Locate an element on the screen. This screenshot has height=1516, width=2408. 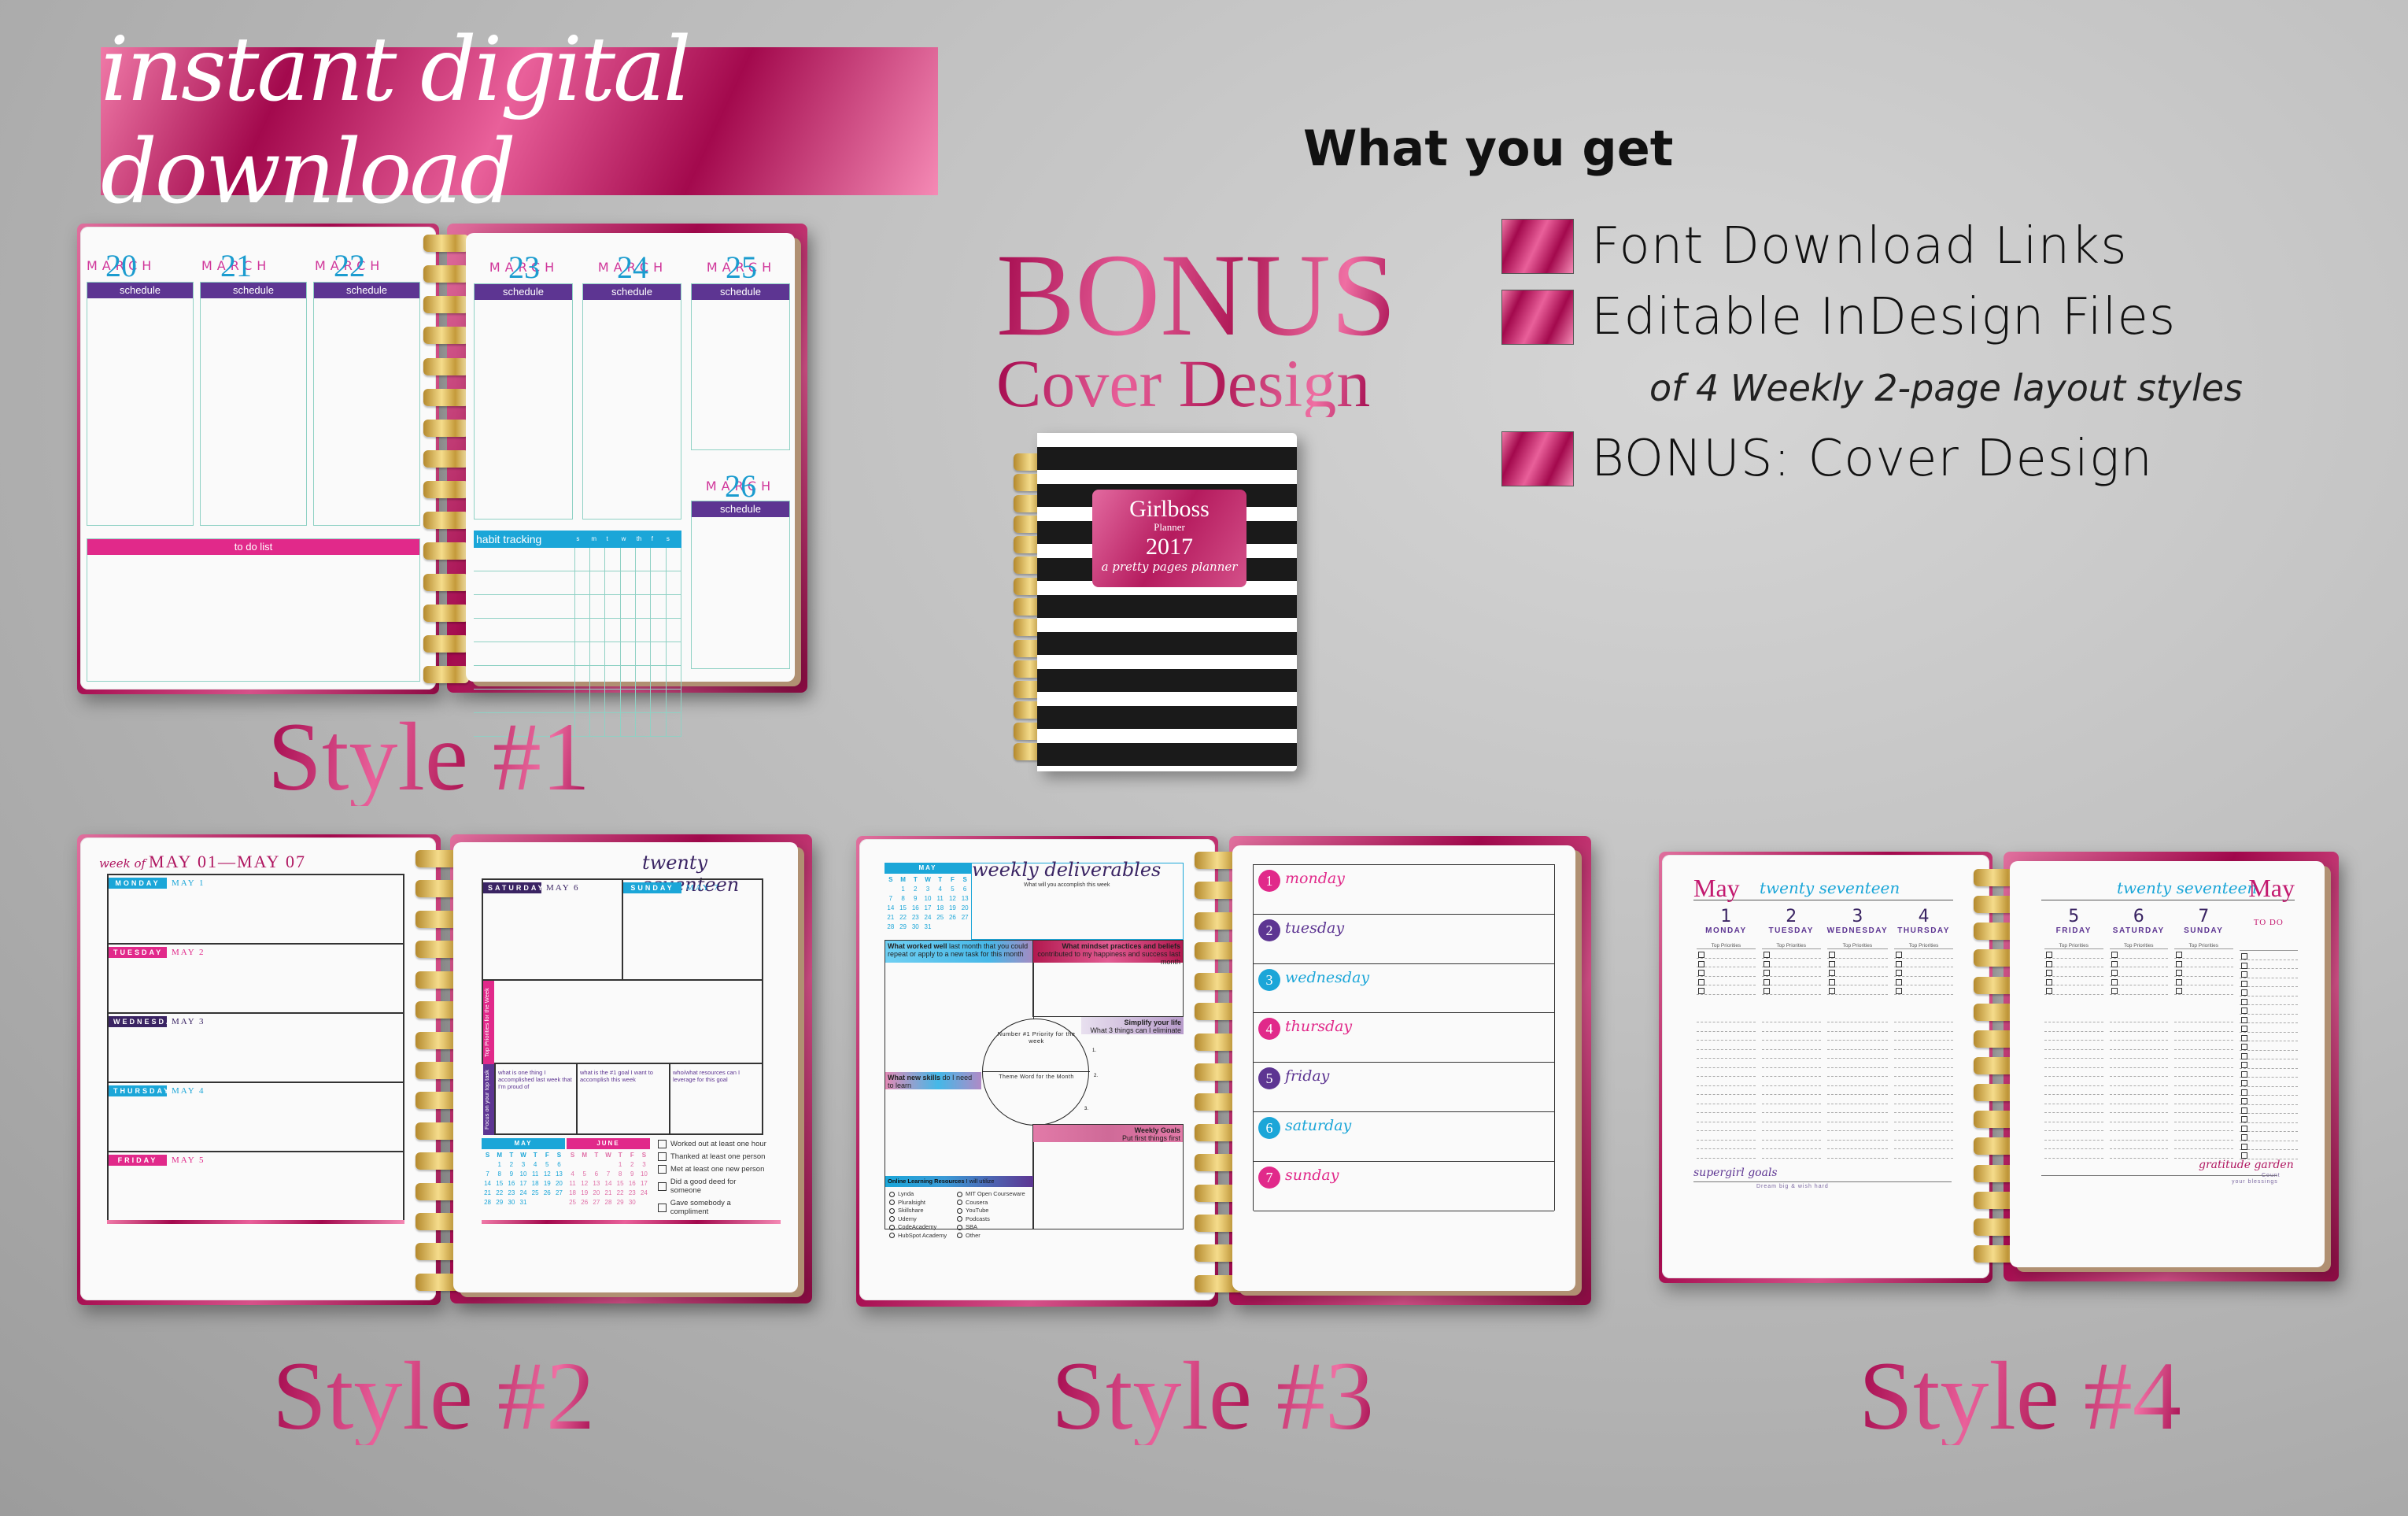
resource-option: Other is located at coordinates (991, 1236).